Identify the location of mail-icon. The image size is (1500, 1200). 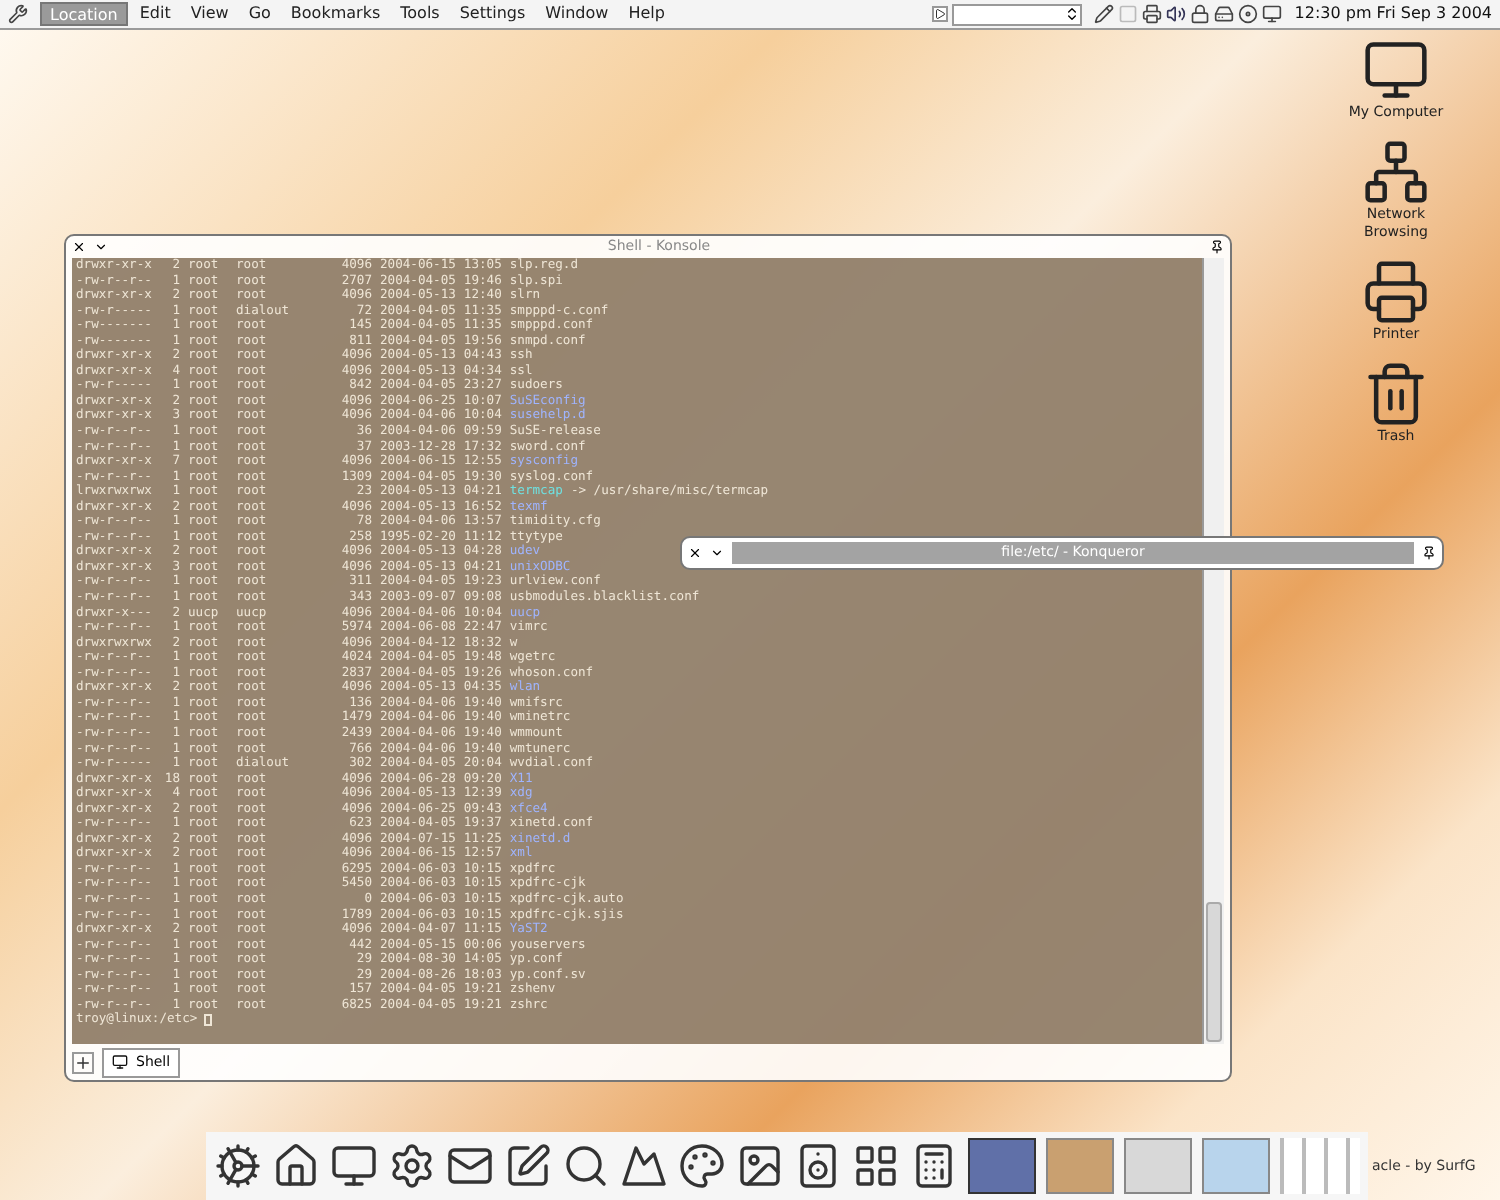
(470, 1166).